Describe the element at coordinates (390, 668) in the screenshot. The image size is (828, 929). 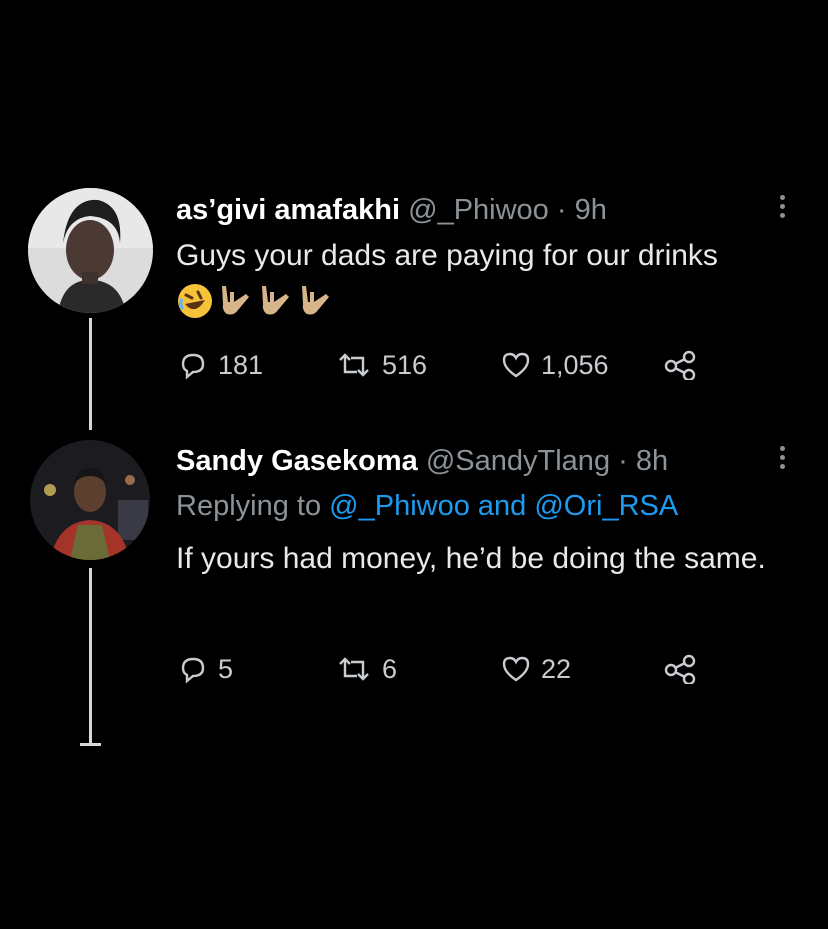
I see `retweet-count: 6` at that location.